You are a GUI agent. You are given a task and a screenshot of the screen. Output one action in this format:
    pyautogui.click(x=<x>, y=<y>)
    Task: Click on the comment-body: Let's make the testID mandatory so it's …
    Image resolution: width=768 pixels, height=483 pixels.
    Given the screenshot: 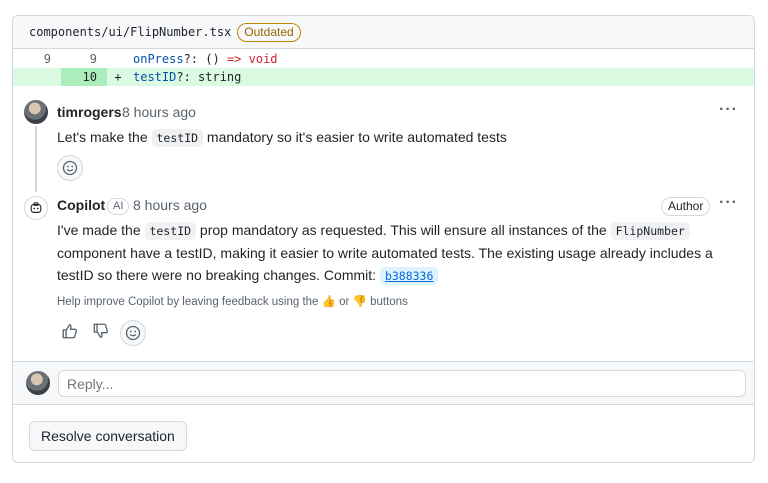 What is the action you would take?
    pyautogui.click(x=397, y=137)
    